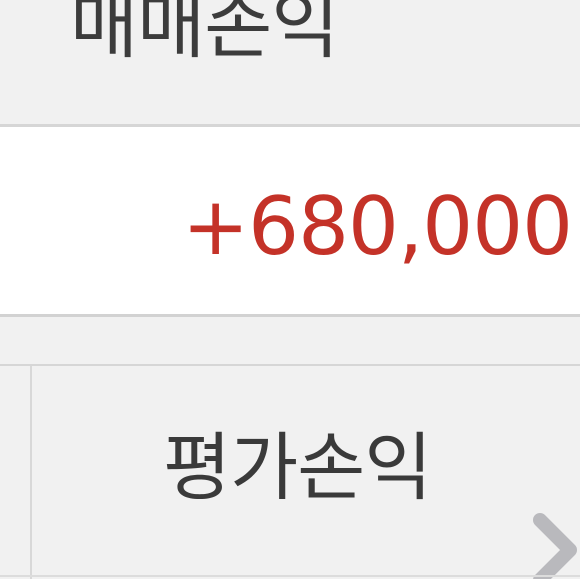 Image resolution: width=580 pixels, height=579 pixels. Describe the element at coordinates (15, 472) in the screenshot. I see `tab-cell-left` at that location.